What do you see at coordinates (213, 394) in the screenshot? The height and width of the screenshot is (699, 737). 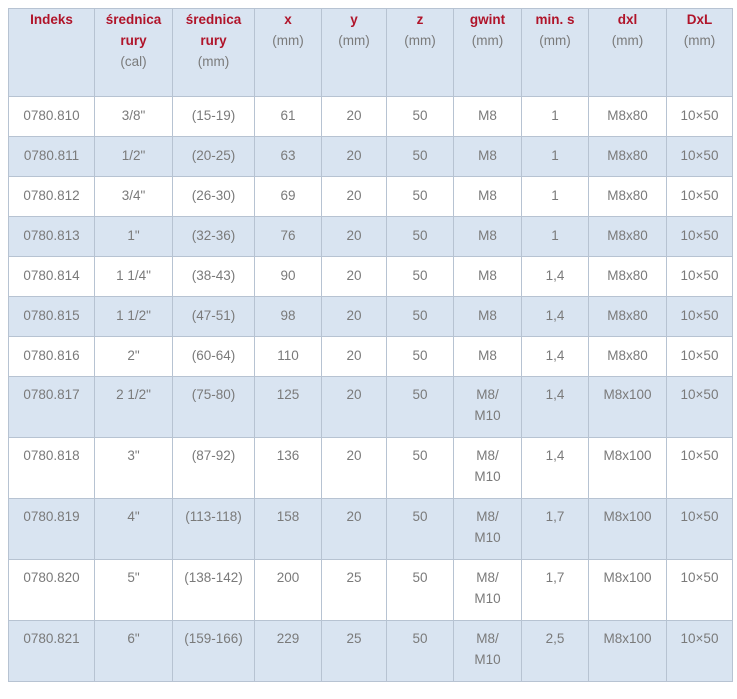 I see `cell-value: (75-80)` at bounding box center [213, 394].